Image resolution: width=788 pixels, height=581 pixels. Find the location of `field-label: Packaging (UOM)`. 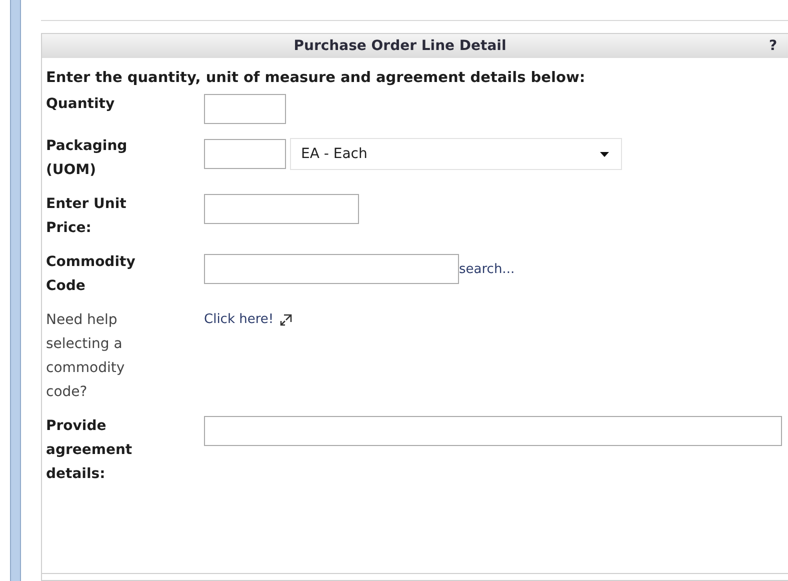

field-label: Packaging (UOM) is located at coordinates (87, 158).